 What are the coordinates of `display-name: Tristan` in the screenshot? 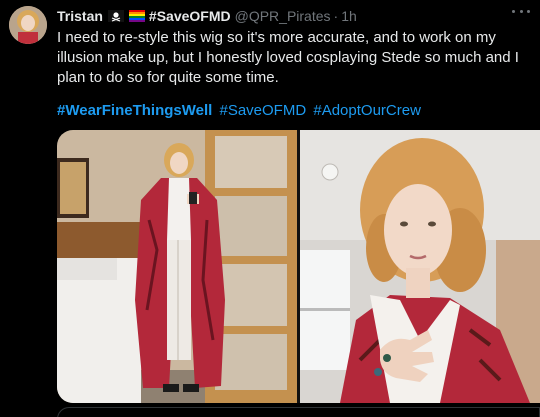 It's located at (80, 16).